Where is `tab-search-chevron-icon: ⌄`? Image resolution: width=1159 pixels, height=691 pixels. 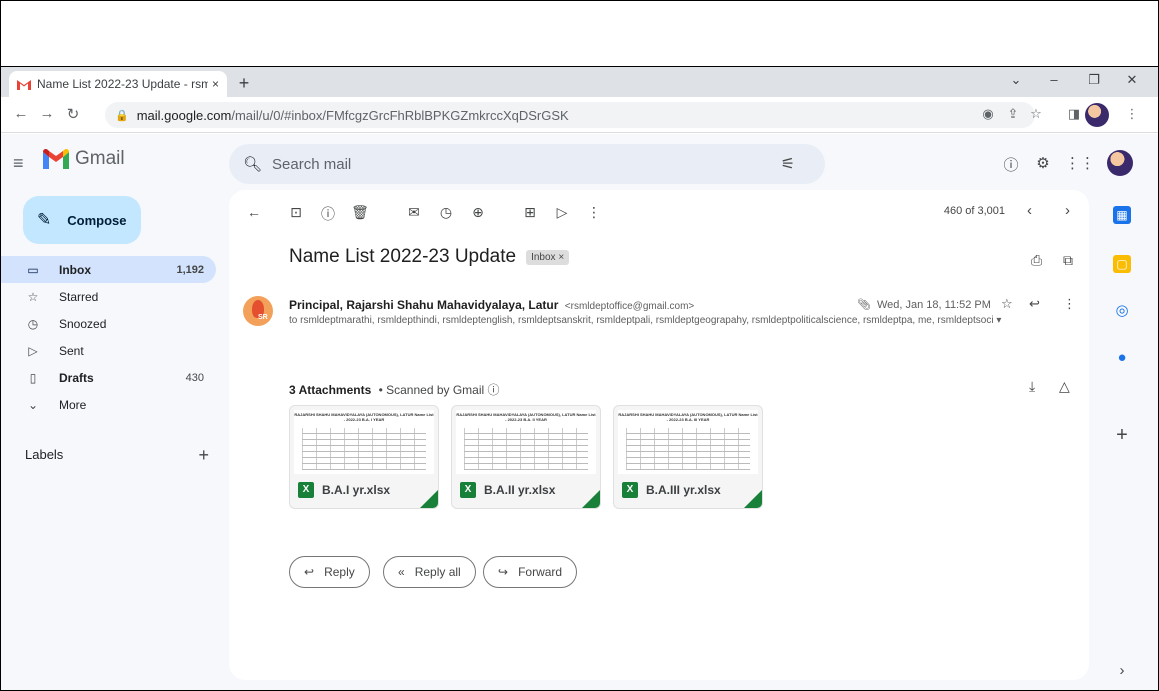 tab-search-chevron-icon: ⌄ is located at coordinates (1016, 80).